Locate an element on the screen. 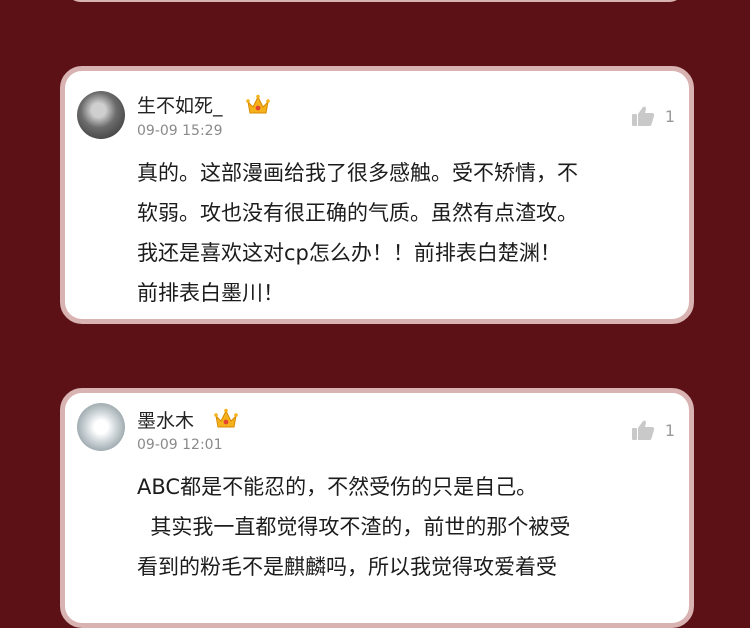 The height and width of the screenshot is (628, 750). username: 墨水木 is located at coordinates (165, 419).